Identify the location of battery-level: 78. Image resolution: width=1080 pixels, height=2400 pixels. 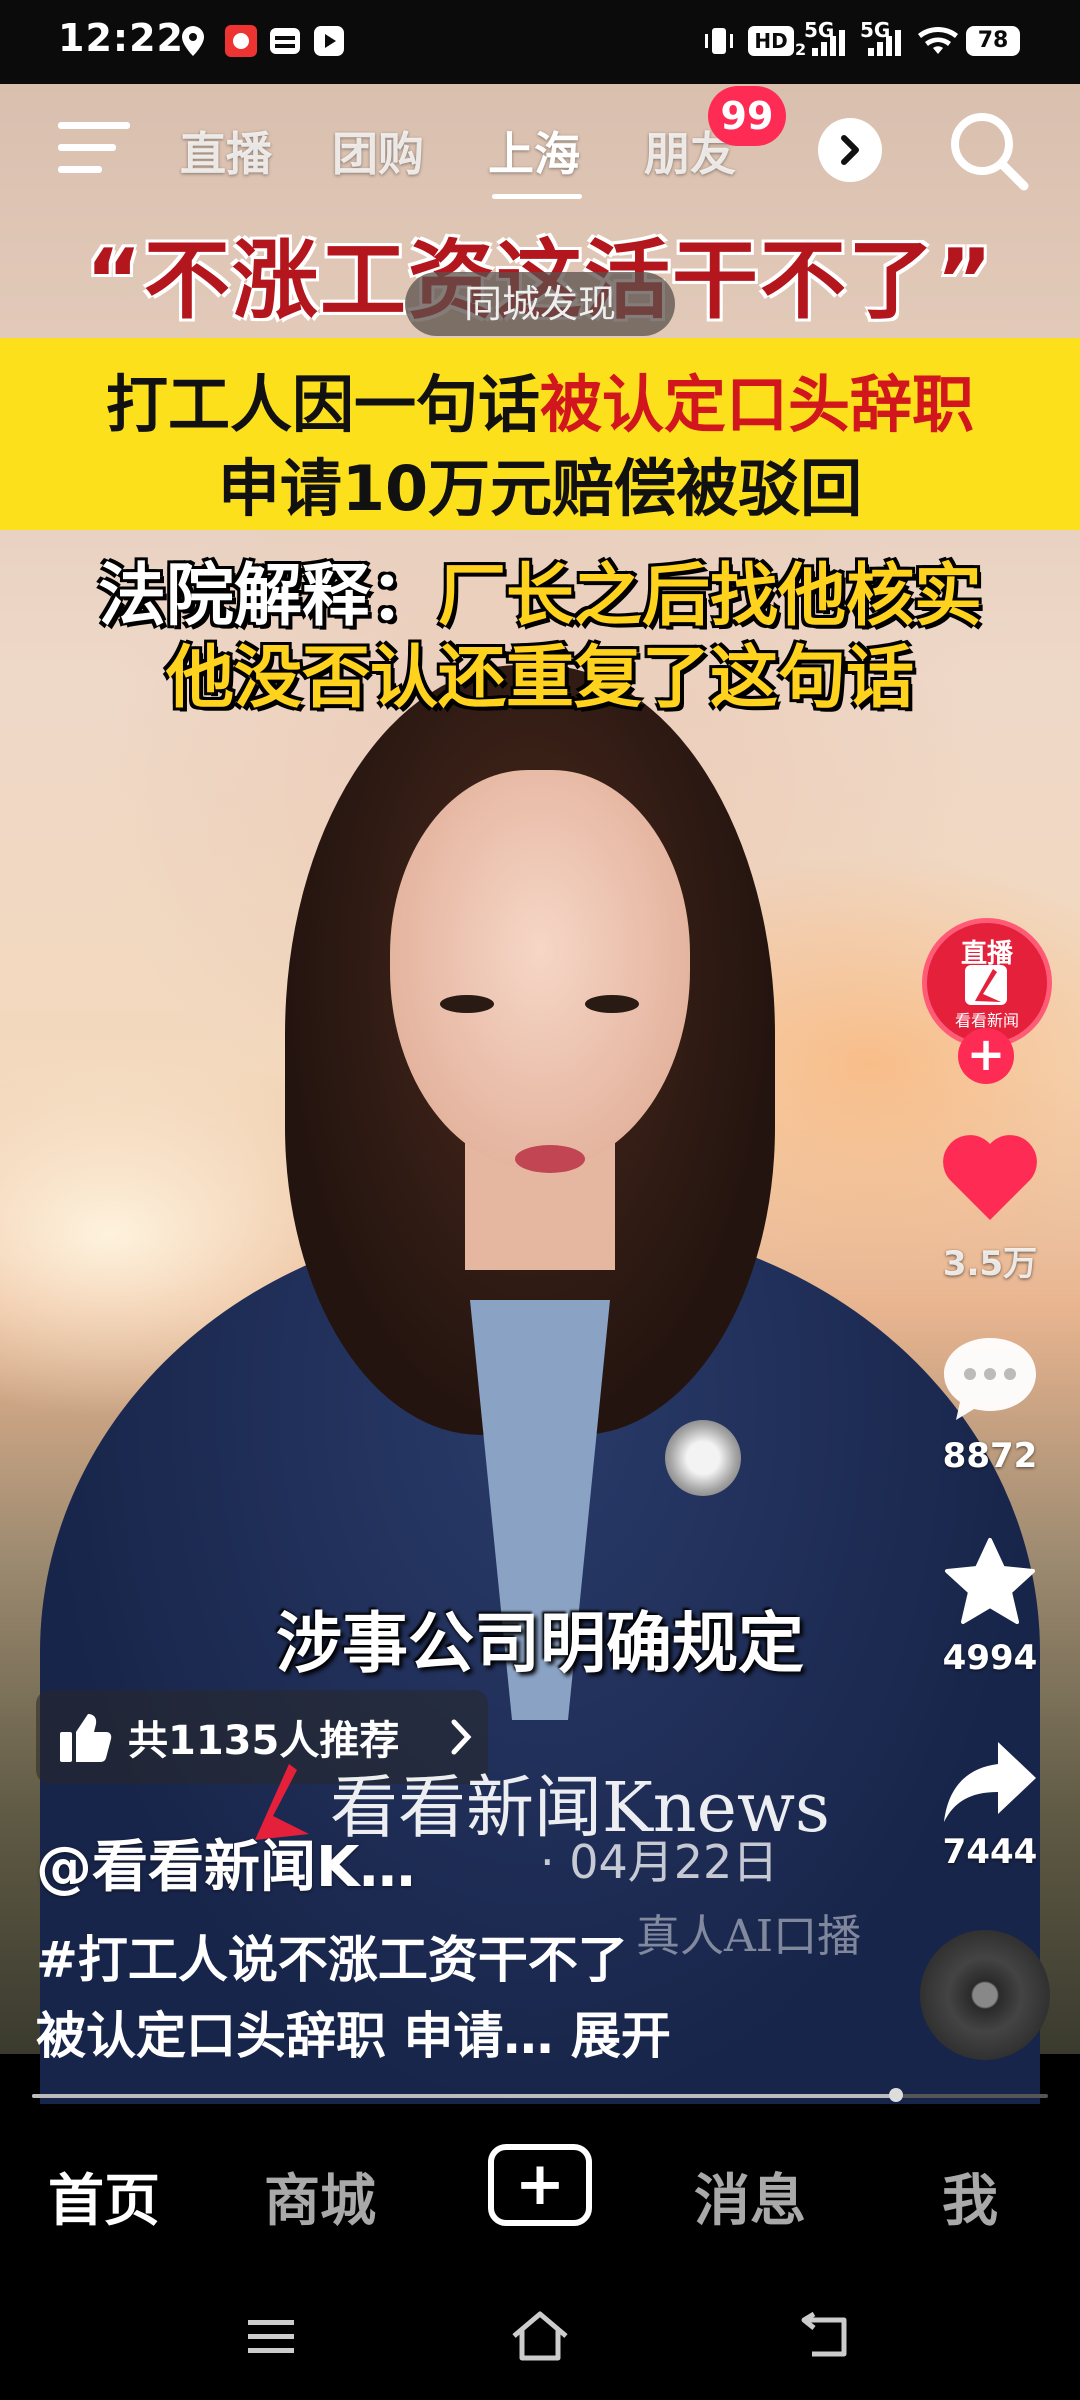
(993, 40).